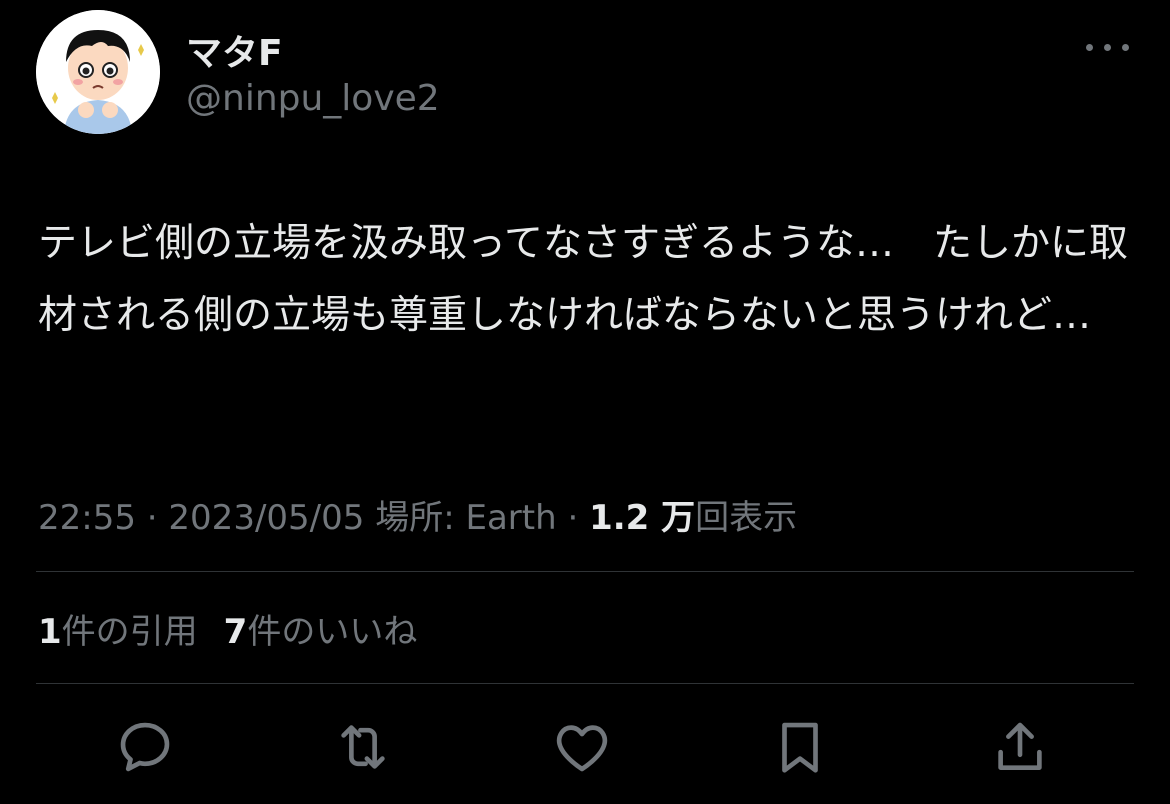 The width and height of the screenshot is (1170, 804). I want to click on location-value: Earth, so click(511, 518).